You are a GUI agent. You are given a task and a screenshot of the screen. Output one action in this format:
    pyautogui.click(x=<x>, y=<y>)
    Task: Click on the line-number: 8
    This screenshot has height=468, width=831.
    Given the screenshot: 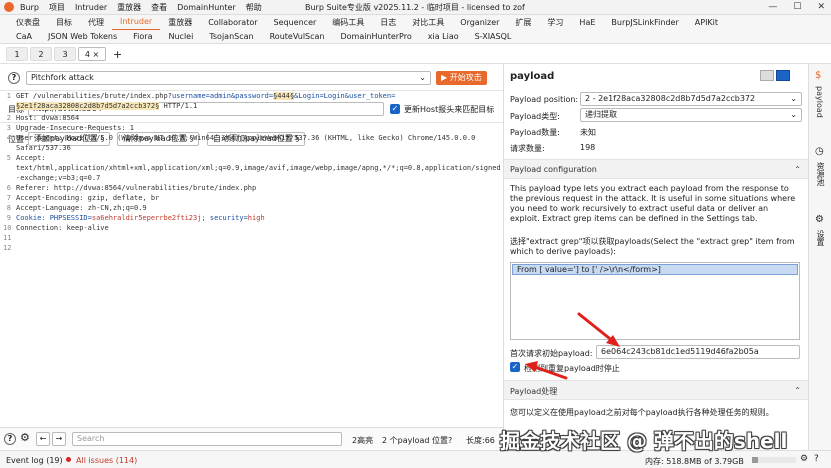 What is the action you would take?
    pyautogui.click(x=8, y=208)
    